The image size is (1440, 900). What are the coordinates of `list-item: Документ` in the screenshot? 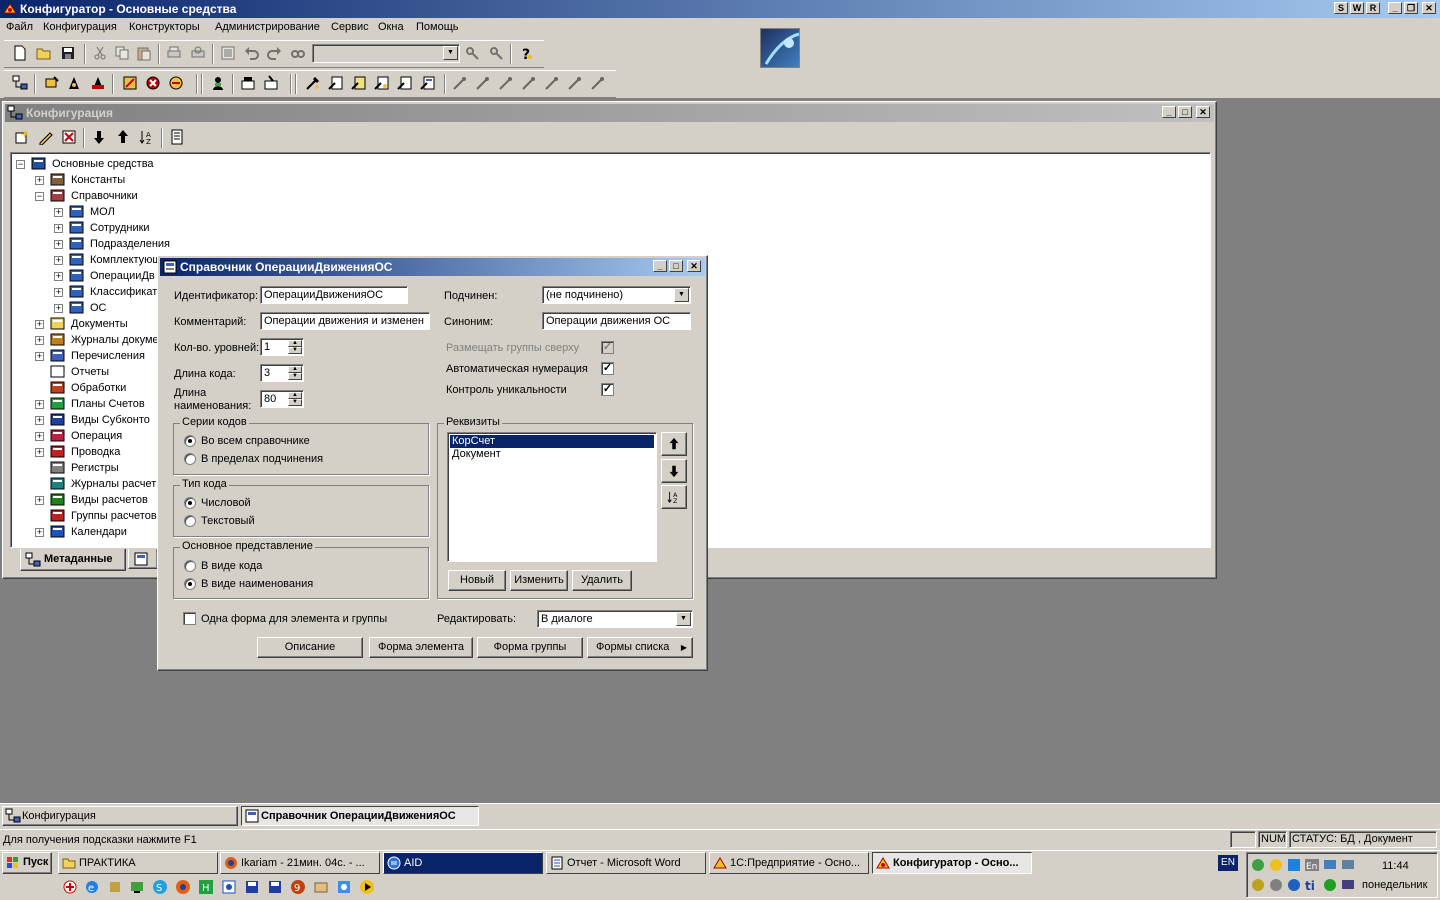 It's located at (552, 454).